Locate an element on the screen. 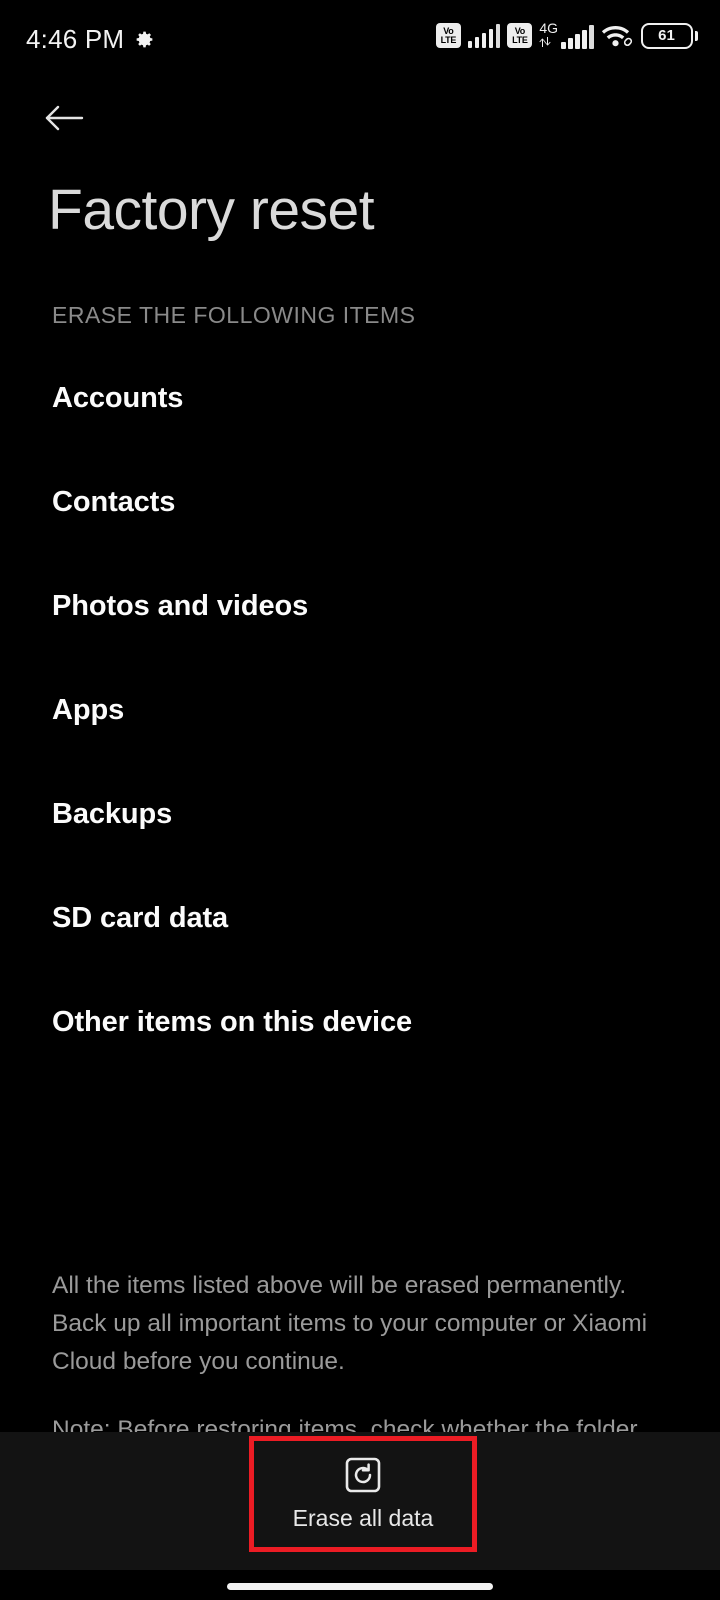 The image size is (720, 1600). system-navigation-bar is located at coordinates (360, 1585).